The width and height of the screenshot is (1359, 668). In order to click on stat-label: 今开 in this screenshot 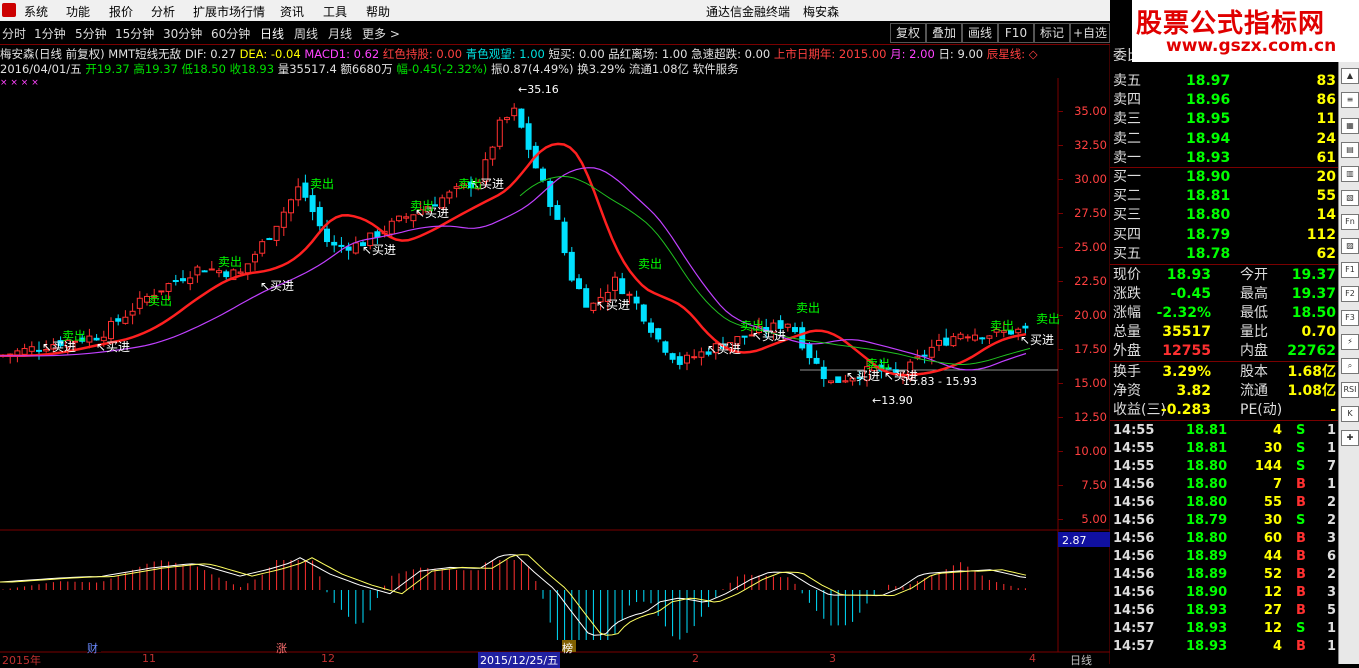, I will do `click(1254, 275)`.